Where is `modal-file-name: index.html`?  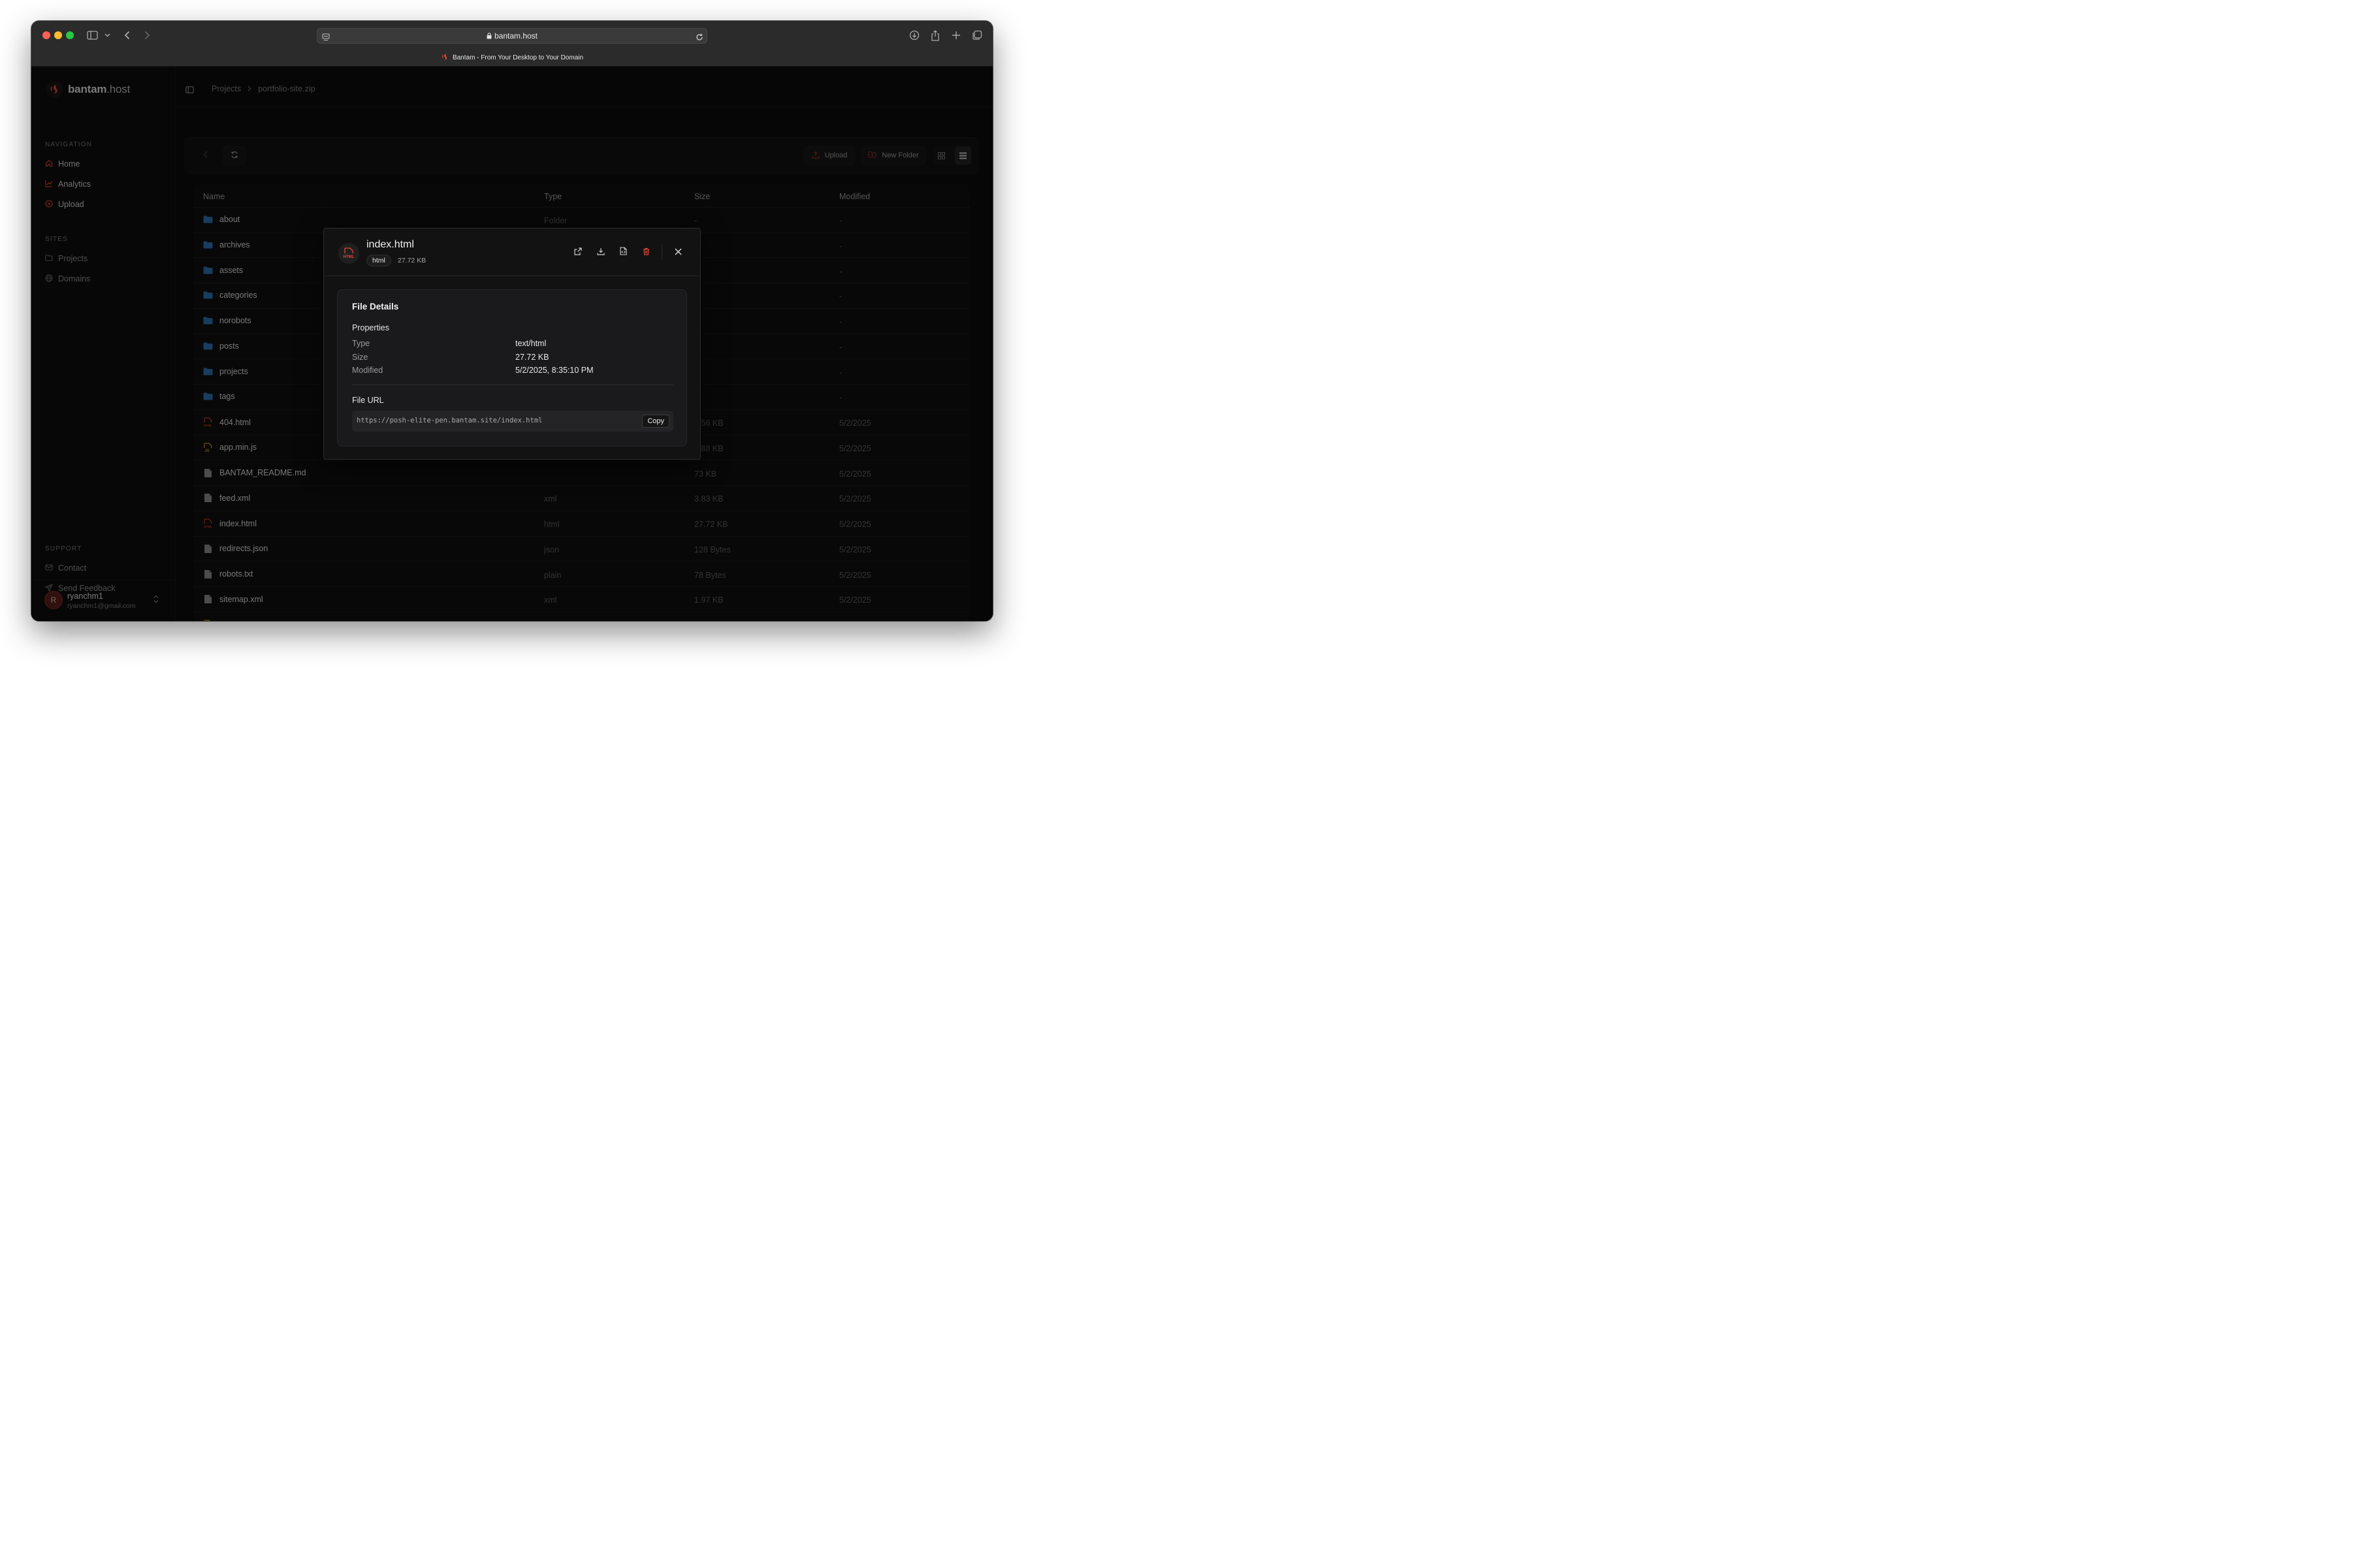
modal-file-name: index.html is located at coordinates (390, 244).